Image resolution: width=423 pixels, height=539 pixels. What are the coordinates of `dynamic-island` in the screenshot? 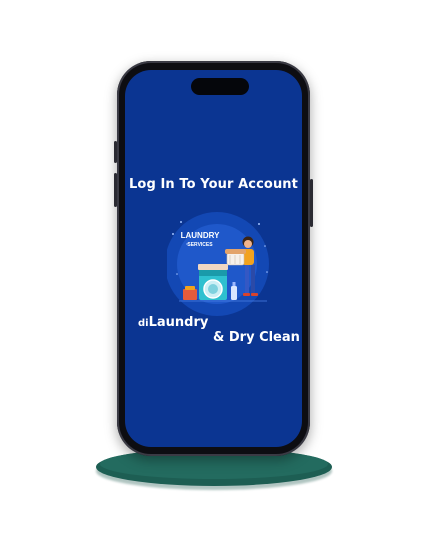 It's located at (220, 86).